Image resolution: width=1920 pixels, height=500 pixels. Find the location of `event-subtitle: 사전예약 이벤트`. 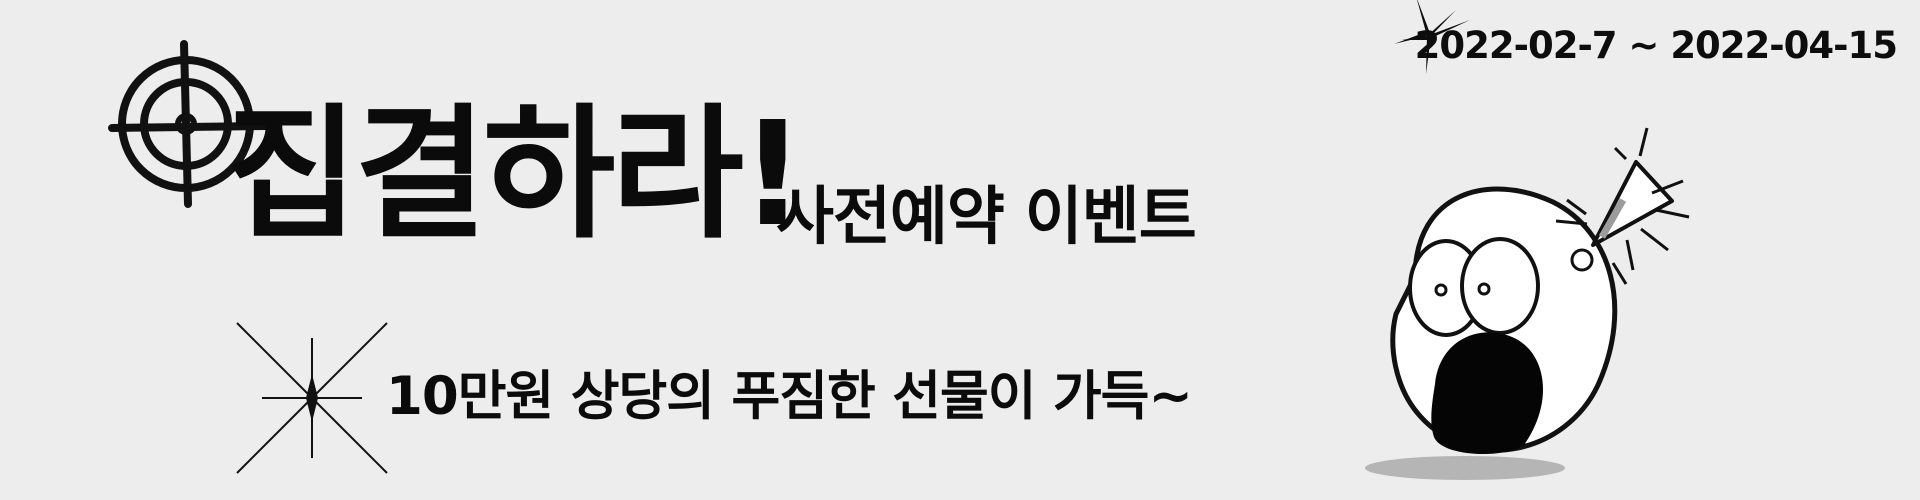

event-subtitle: 사전예약 이벤트 is located at coordinates (986, 216).